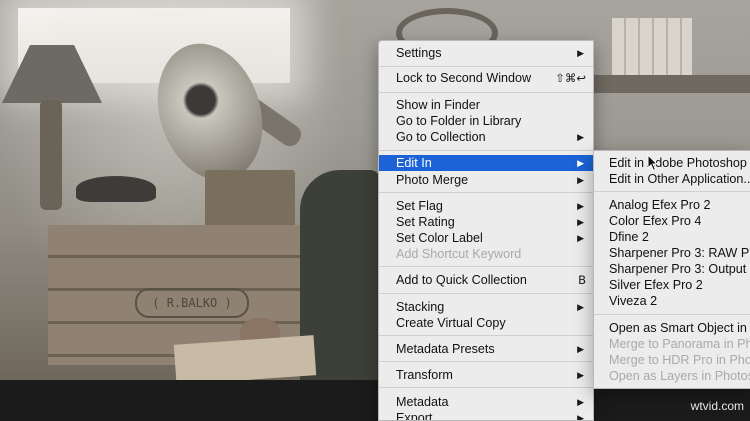 This screenshot has height=421, width=750. I want to click on menu-item-set-color-label: Set Color Label ▶, so click(486, 238).